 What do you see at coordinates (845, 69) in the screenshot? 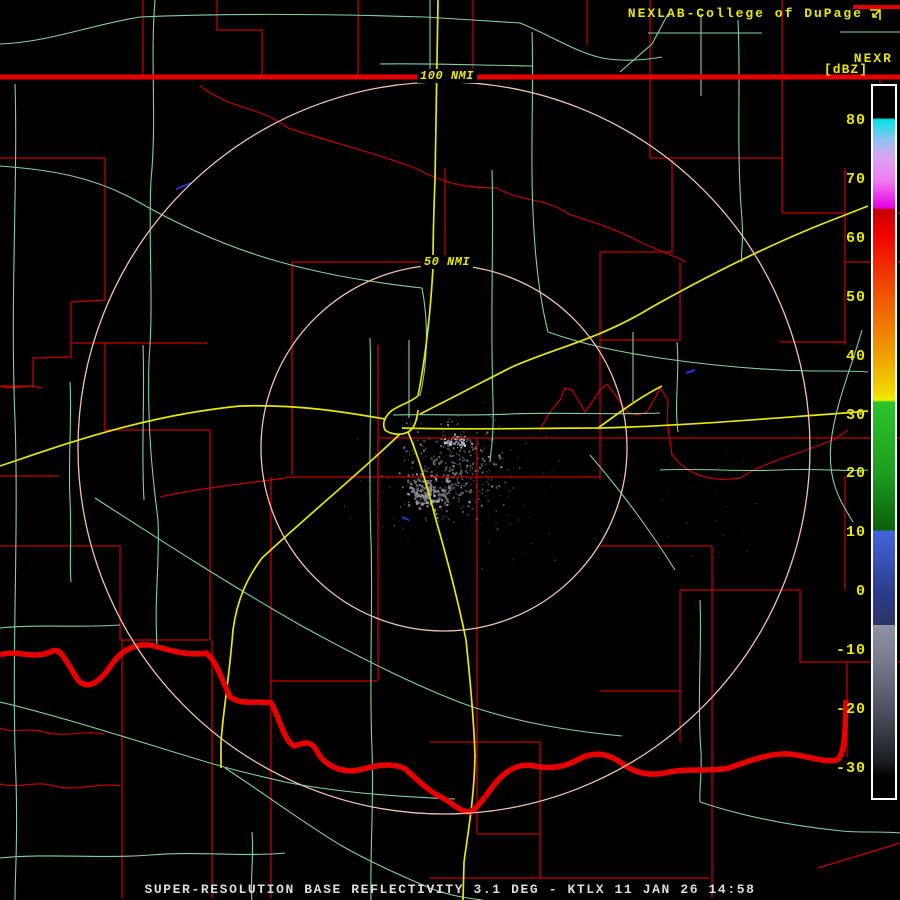
I see `units-label: [dBZ]` at bounding box center [845, 69].